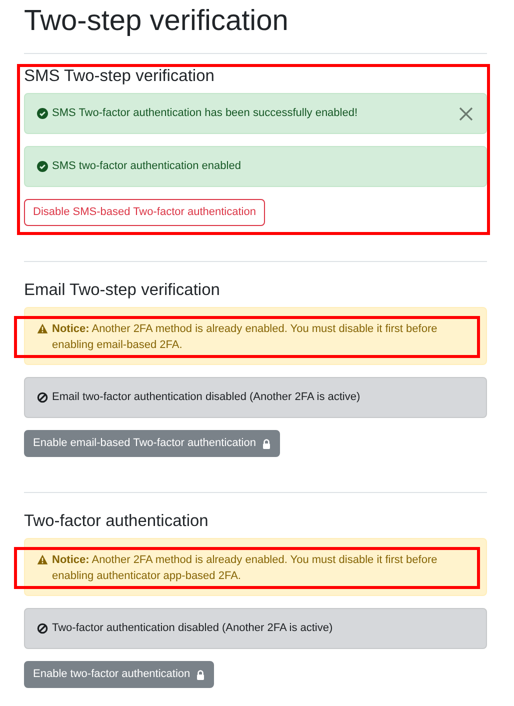 The height and width of the screenshot is (706, 514). What do you see at coordinates (122, 290) in the screenshot?
I see `section-heading: Email Two-step verification` at bounding box center [122, 290].